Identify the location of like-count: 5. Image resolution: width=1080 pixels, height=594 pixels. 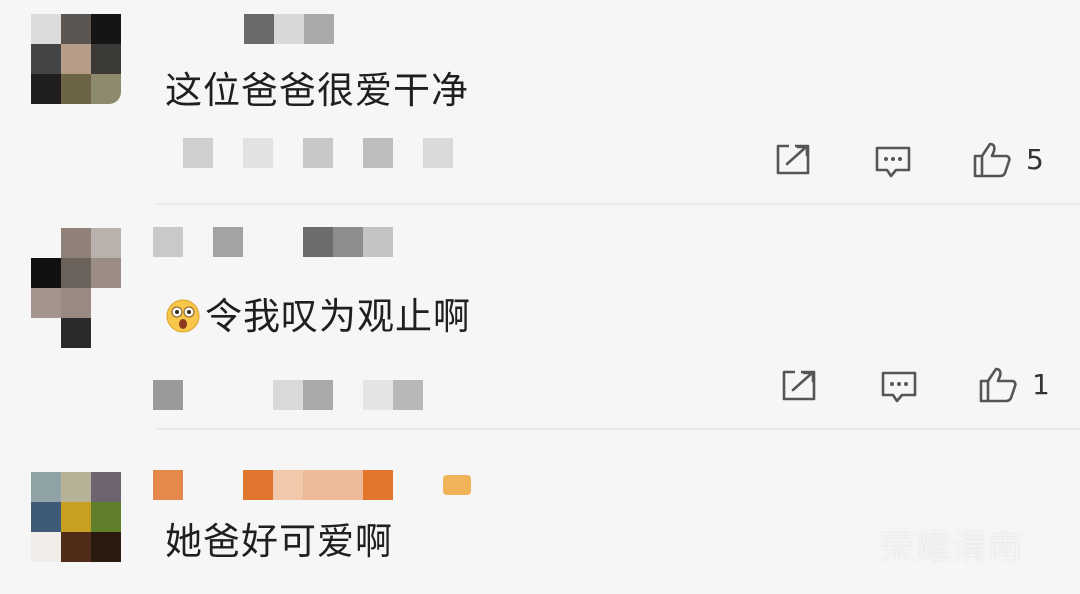
(1035, 159).